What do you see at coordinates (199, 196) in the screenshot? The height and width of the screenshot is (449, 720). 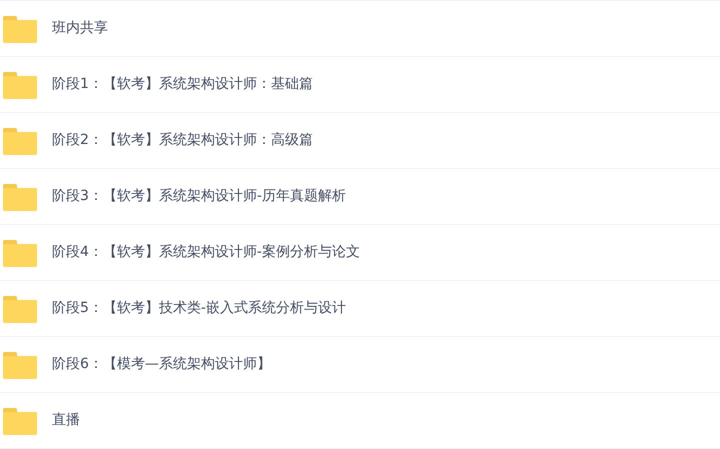 I see `folder-name: 阶段3：【软考】系统架构设计师-历年真题解析` at bounding box center [199, 196].